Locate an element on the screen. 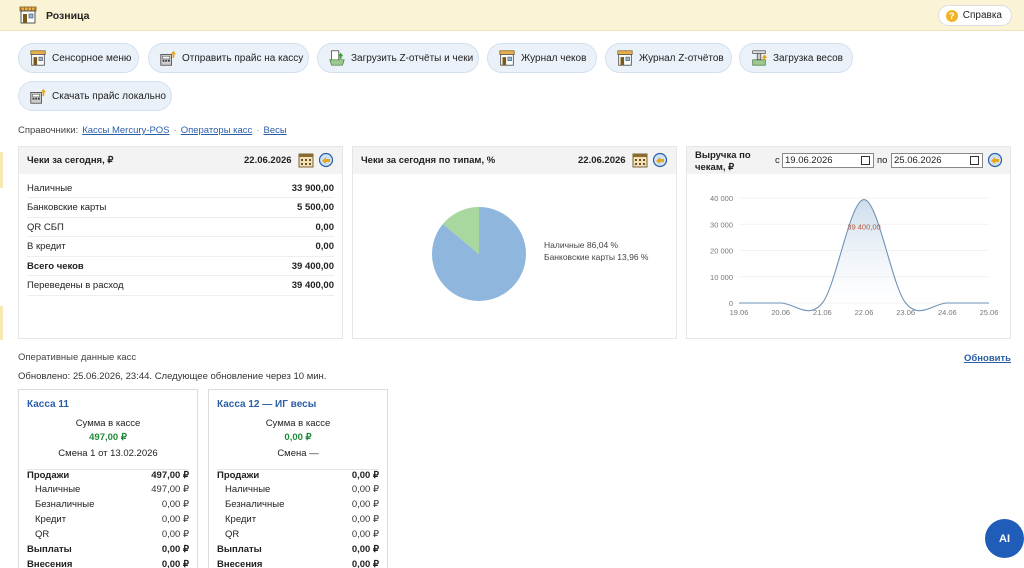  ref-link-mercury-pos: Кассы Mercury-POS is located at coordinates (125, 130).